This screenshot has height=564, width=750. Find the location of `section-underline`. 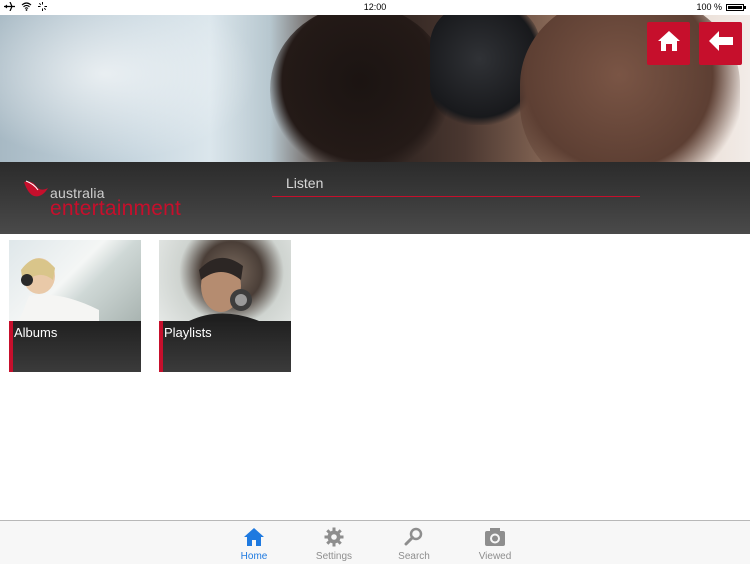

section-underline is located at coordinates (456, 196).